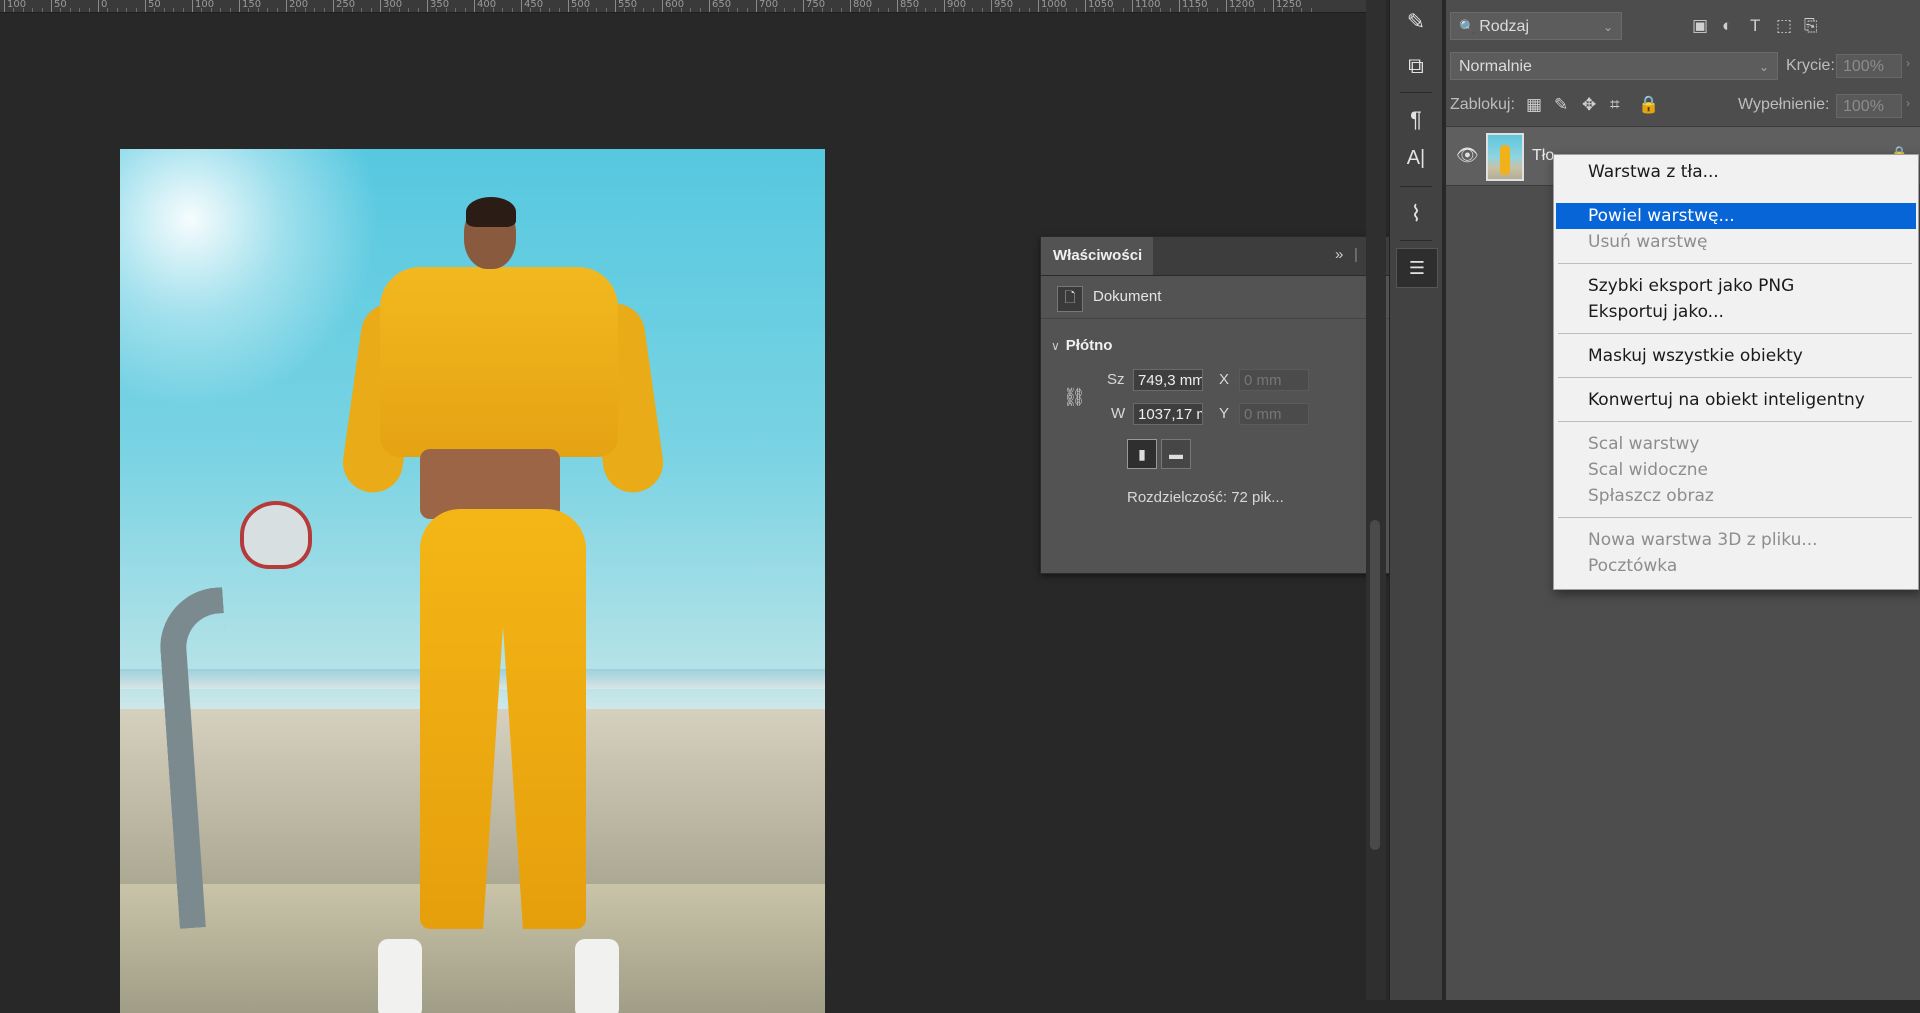 Image resolution: width=1920 pixels, height=1013 pixels. Describe the element at coordinates (1727, 26) in the screenshot. I see `adjustment-filter-icon: ◐` at that location.